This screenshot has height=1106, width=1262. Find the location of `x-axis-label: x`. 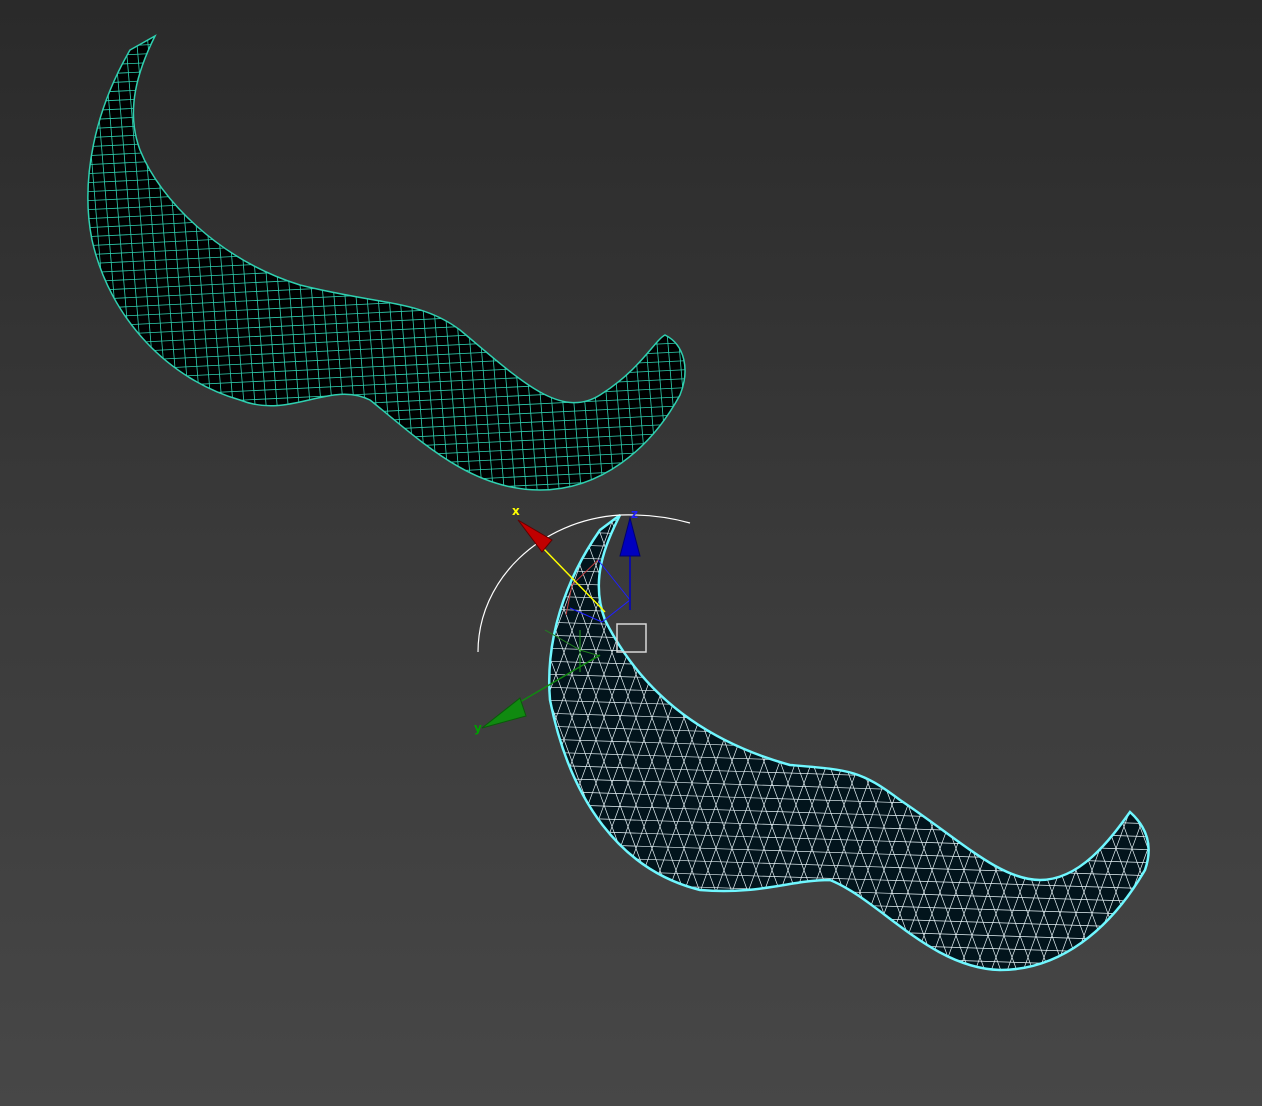

x-axis-label: x is located at coordinates (516, 511).